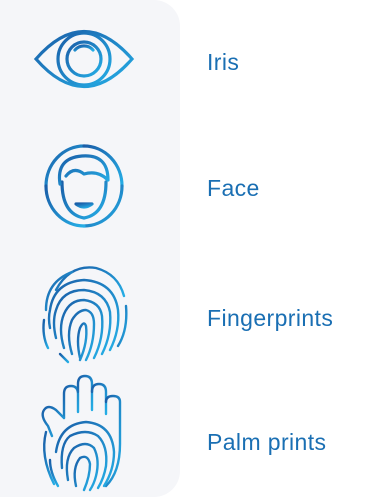 Image resolution: width=382 pixels, height=497 pixels. Describe the element at coordinates (270, 318) in the screenshot. I see `biometric-label: Fingerprints` at that location.